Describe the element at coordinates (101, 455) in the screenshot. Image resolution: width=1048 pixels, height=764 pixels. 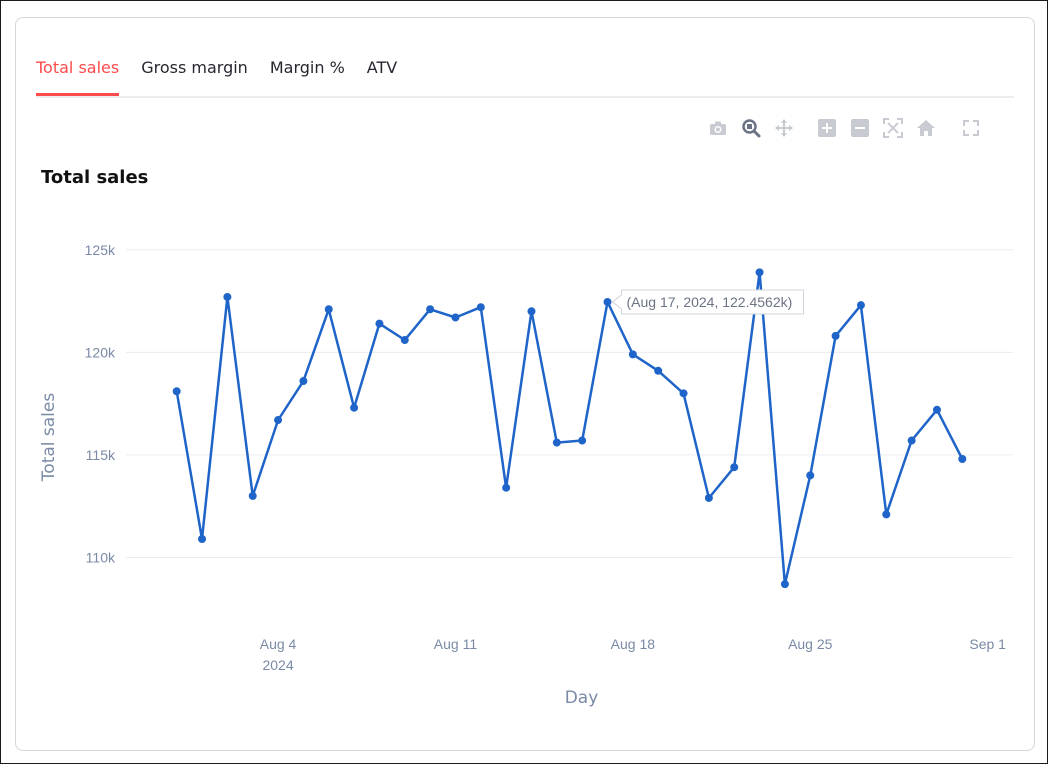
I see `y-tick-label: 115k` at that location.